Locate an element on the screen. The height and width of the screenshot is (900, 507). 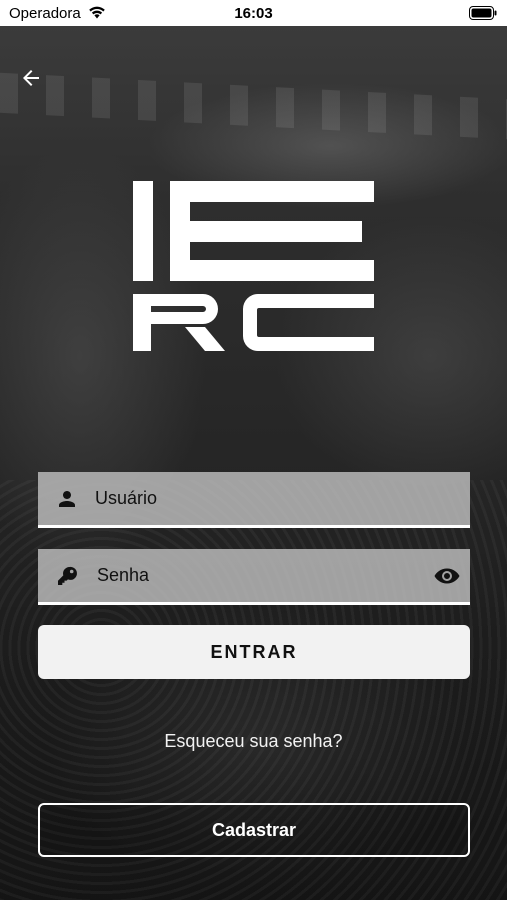
user-icon is located at coordinates (67, 499).